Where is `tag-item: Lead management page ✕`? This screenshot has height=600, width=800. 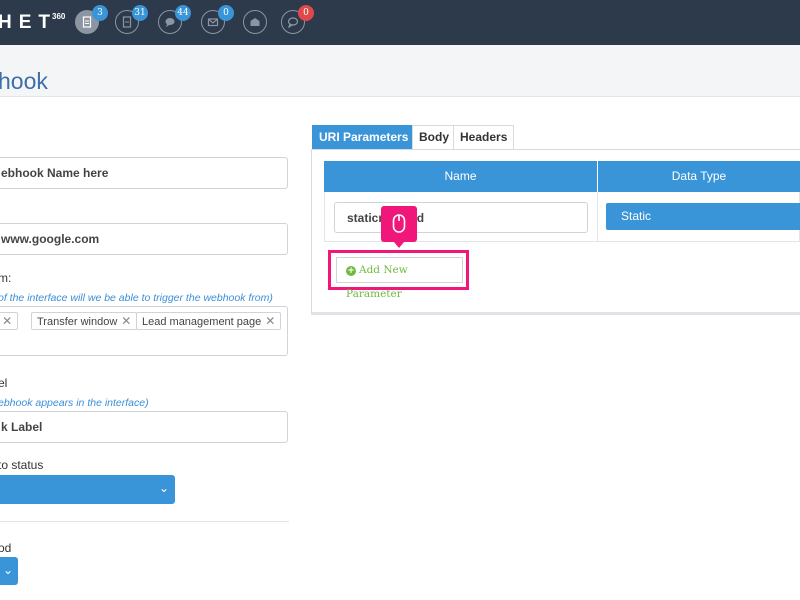 tag-item: Lead management page ✕ is located at coordinates (209, 321).